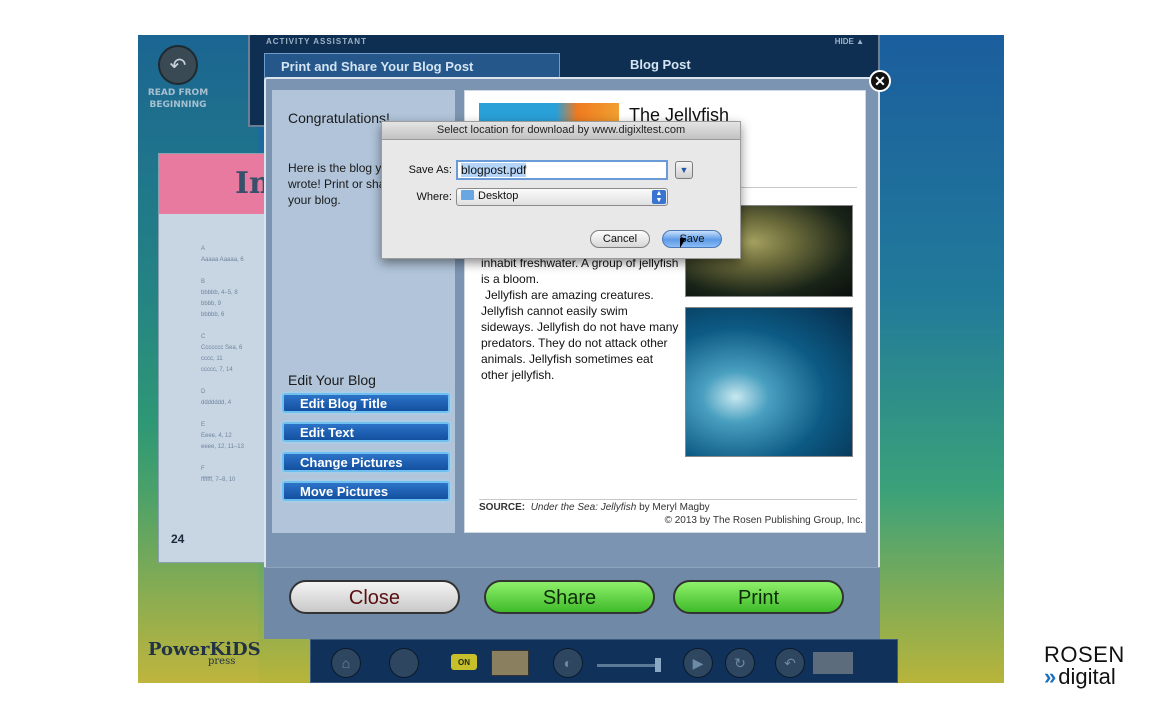 The width and height of the screenshot is (1152, 720). I want to click on read-from-beginning-button: ↶, so click(178, 65).